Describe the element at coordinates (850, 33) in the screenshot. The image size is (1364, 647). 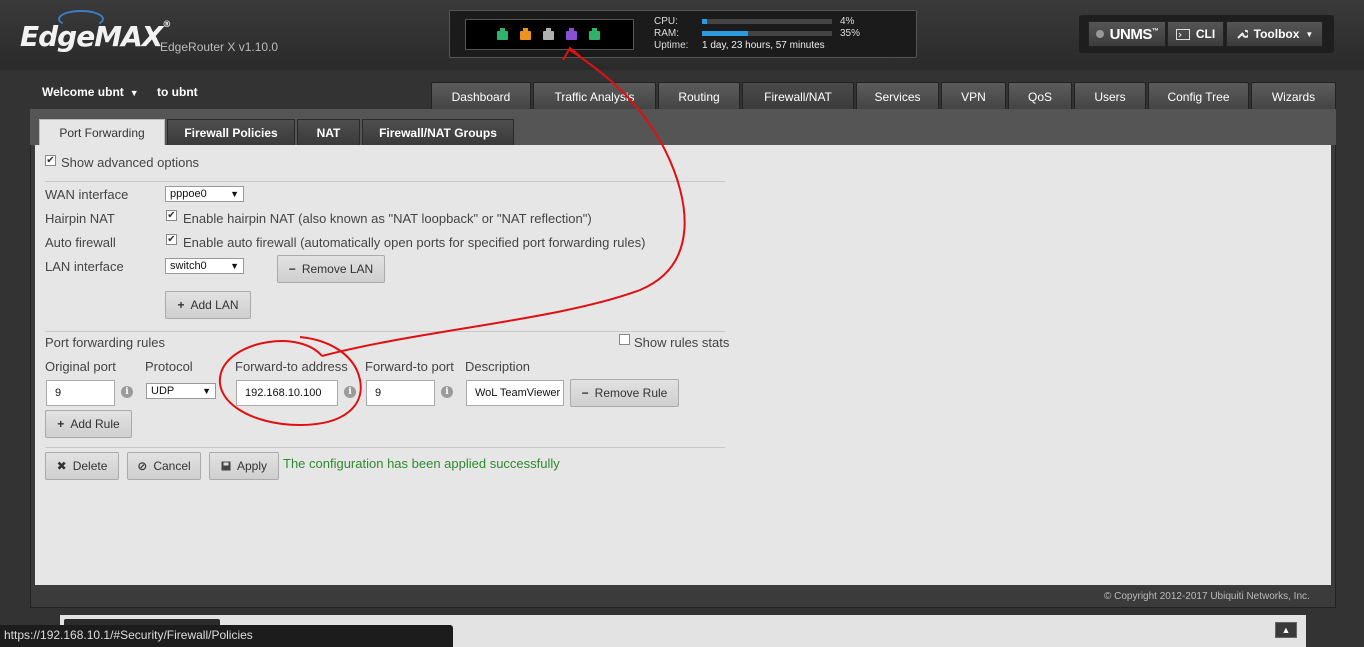
I see `ram-value: 35%` at that location.